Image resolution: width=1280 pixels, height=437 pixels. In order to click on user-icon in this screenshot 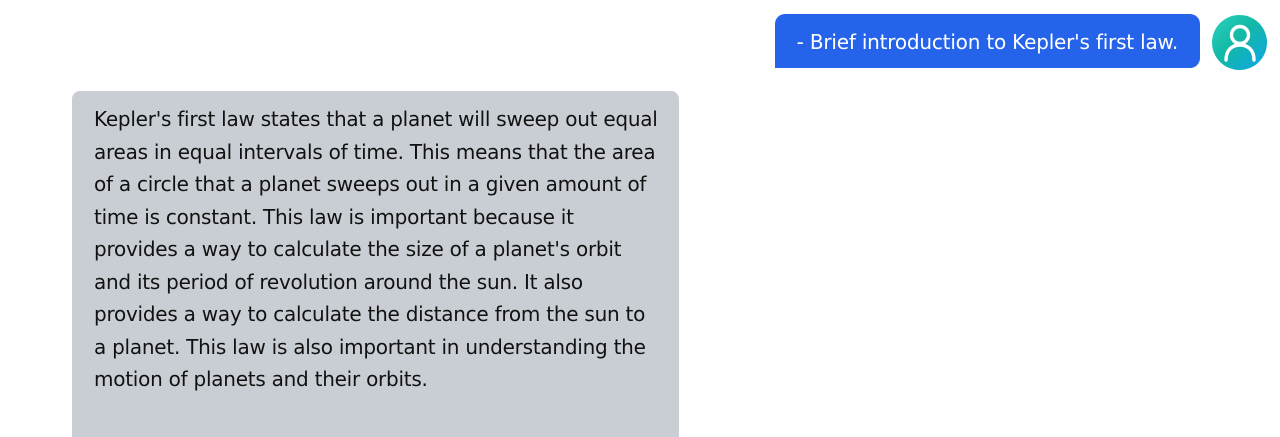, I will do `click(1239, 43)`.